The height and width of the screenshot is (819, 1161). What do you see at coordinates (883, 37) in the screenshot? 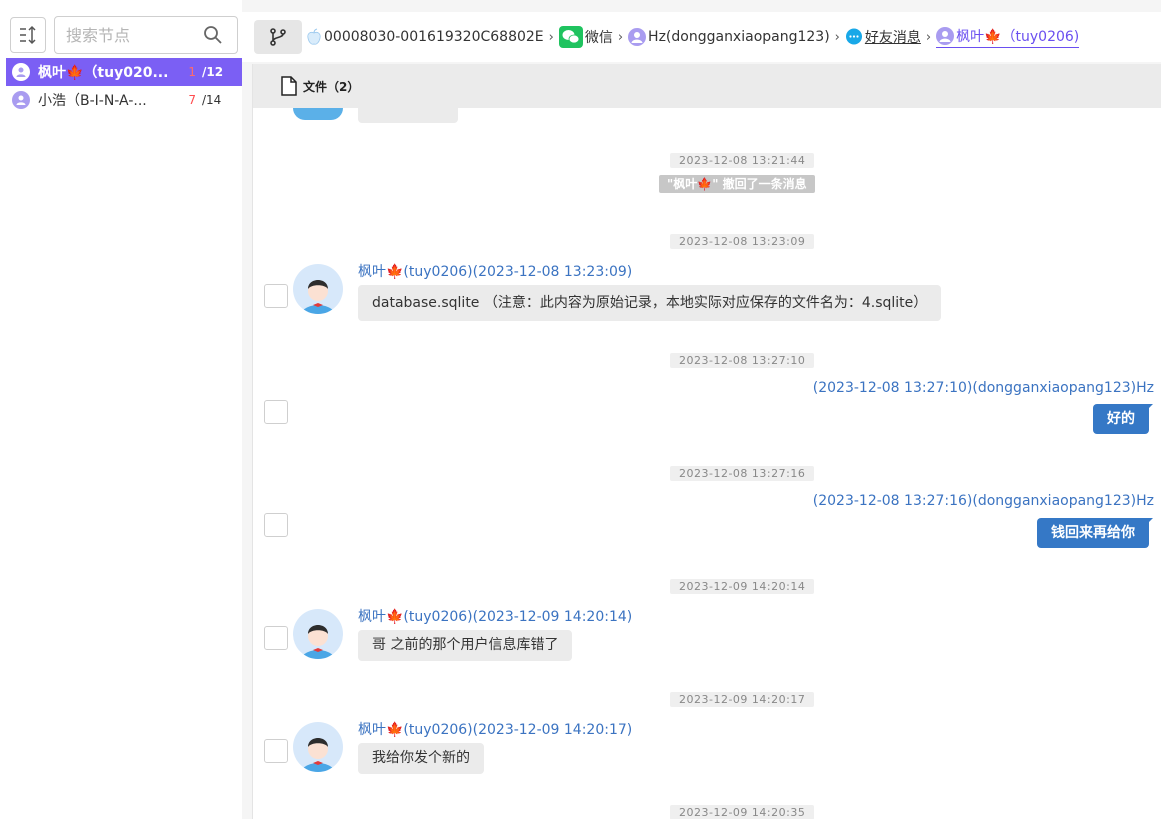
I see `breadcrumb-category: 好友消息` at bounding box center [883, 37].